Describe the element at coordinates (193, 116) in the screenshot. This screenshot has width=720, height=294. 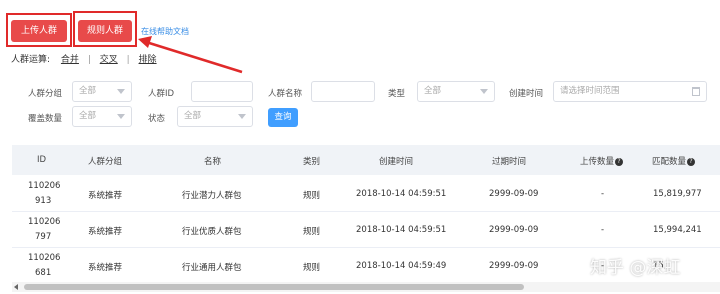
I see `status-select-value: 全部` at that location.